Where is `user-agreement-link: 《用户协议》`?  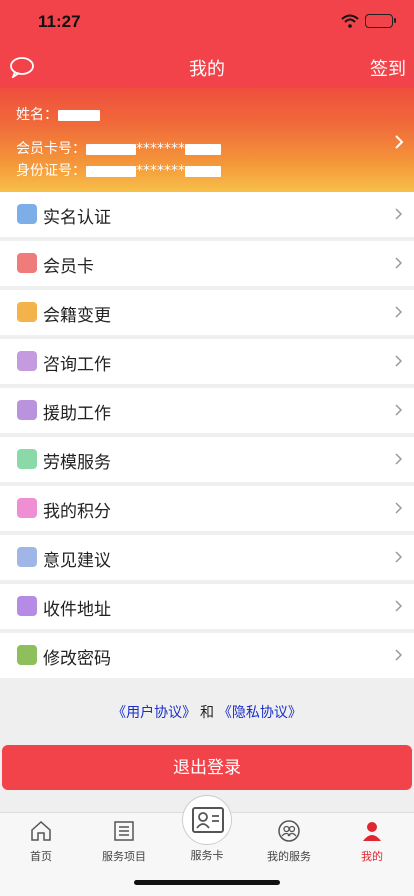 user-agreement-link: 《用户协议》 is located at coordinates (154, 712).